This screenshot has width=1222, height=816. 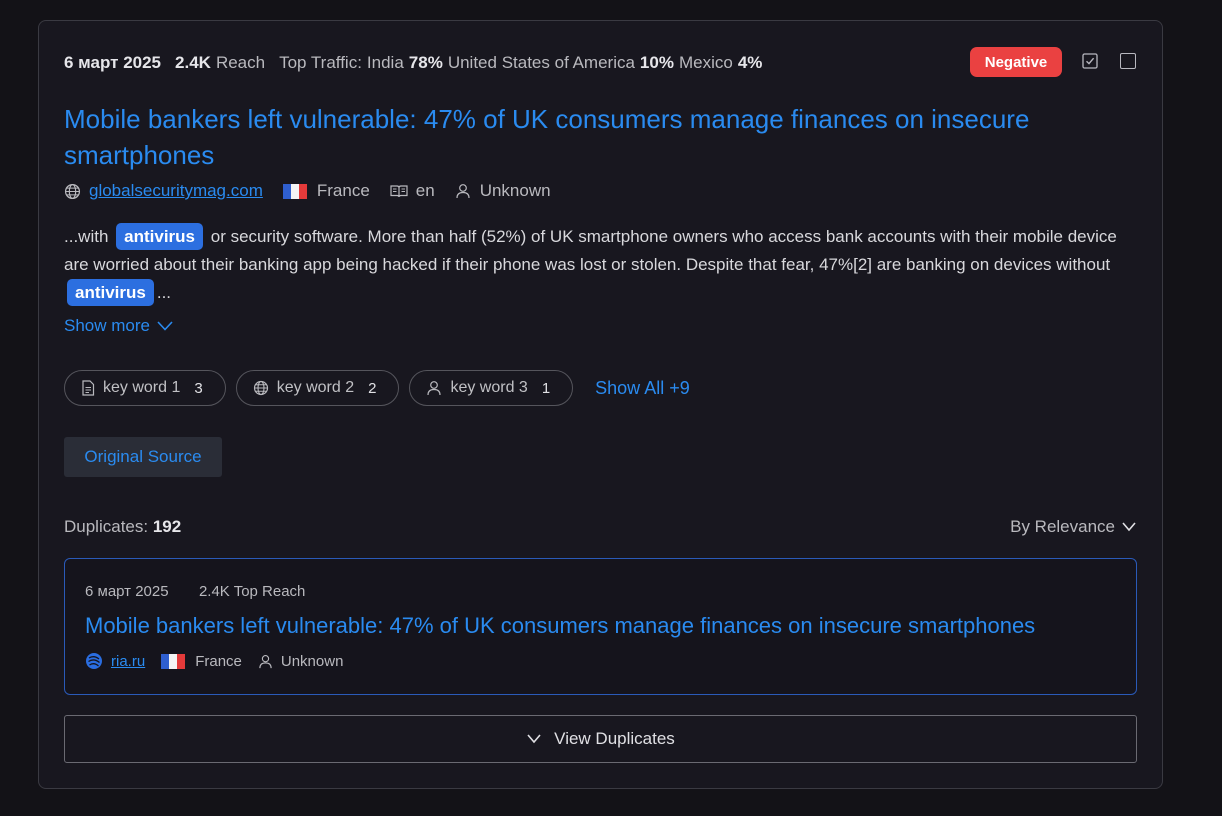 What do you see at coordinates (1128, 61) in the screenshot?
I see `select-checkbox` at bounding box center [1128, 61].